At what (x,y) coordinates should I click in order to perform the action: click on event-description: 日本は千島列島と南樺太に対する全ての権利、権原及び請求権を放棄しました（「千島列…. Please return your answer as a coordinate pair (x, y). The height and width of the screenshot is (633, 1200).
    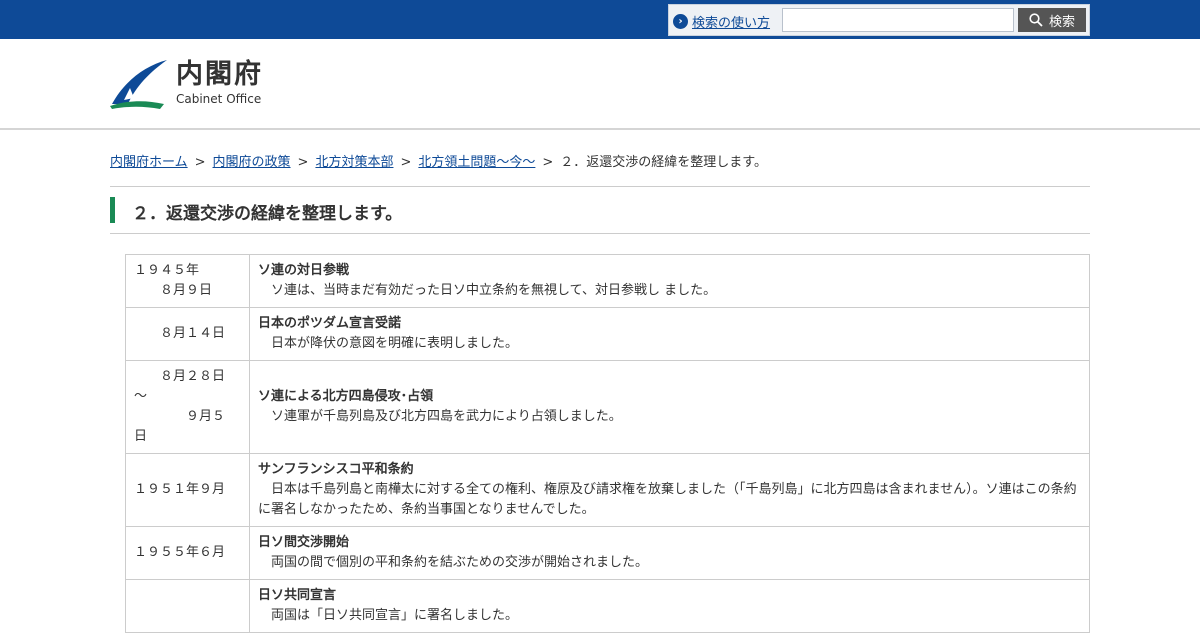
    Looking at the image, I should click on (667, 499).